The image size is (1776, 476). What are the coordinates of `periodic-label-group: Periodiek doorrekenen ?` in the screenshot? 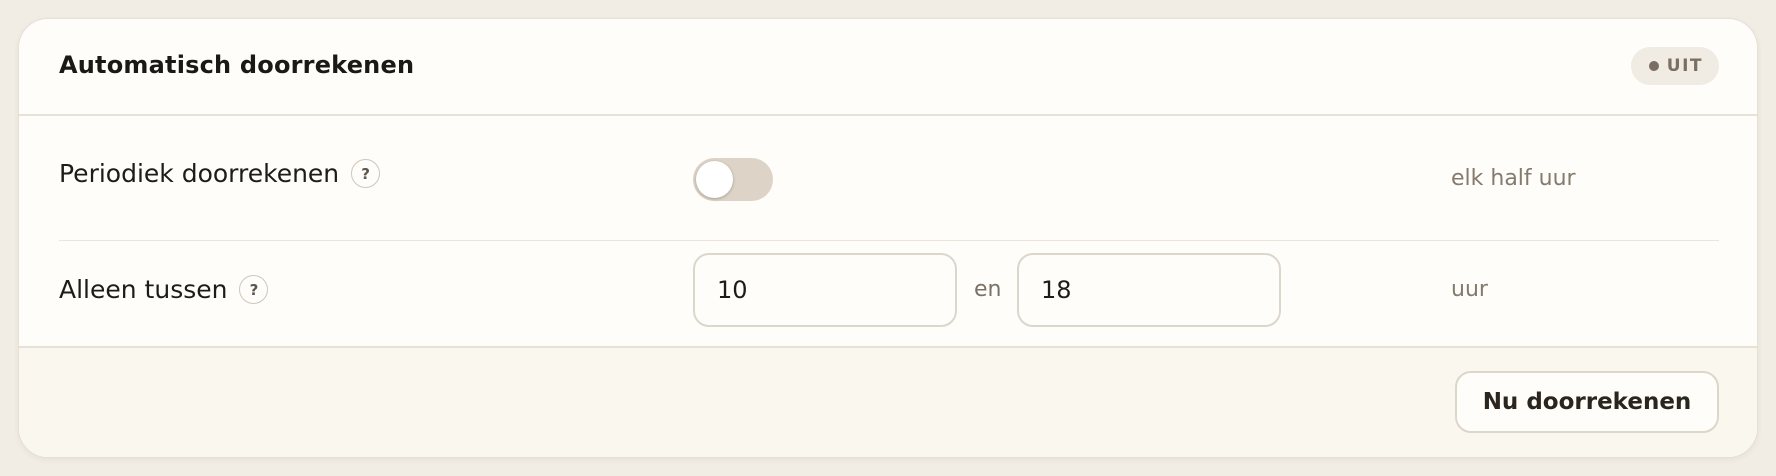 It's located at (220, 173).